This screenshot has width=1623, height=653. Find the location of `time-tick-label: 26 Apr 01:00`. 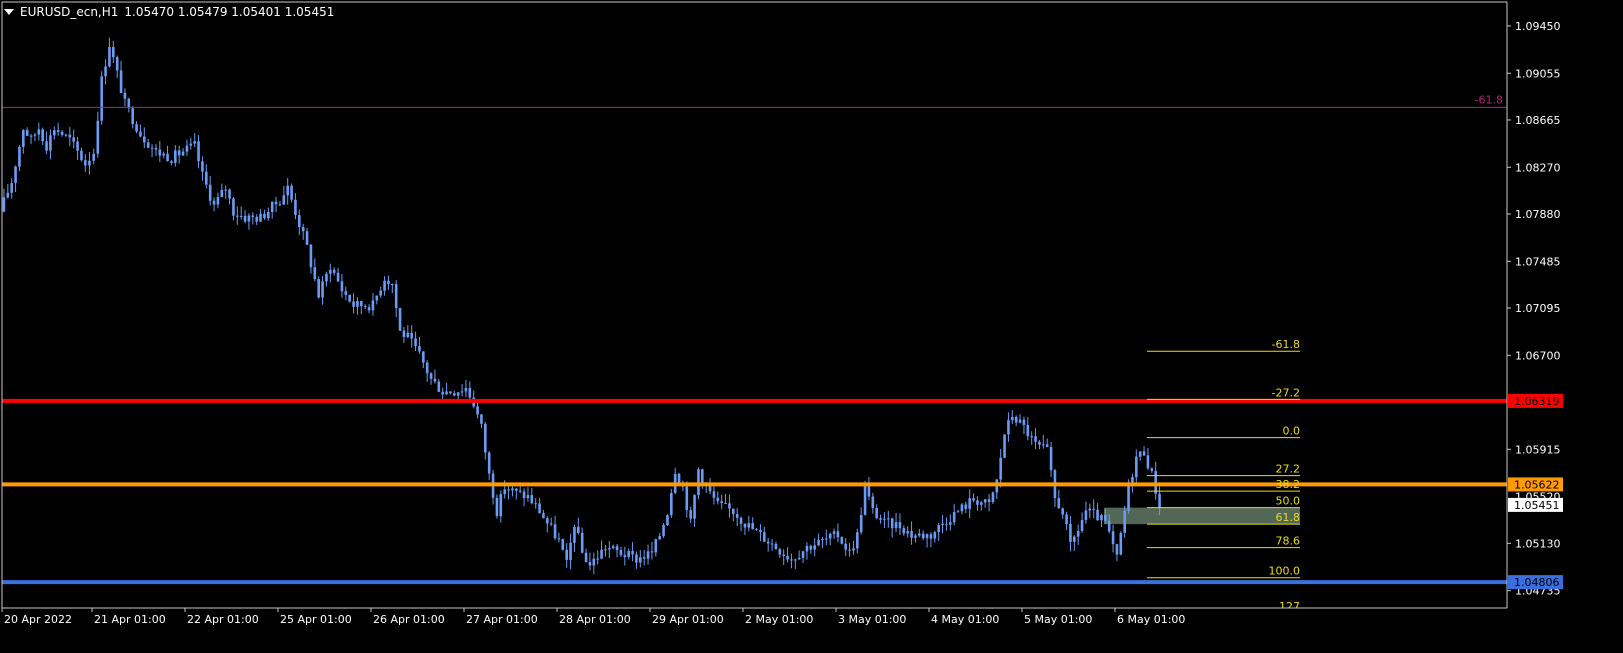

time-tick-label: 26 Apr 01:00 is located at coordinates (409, 619).